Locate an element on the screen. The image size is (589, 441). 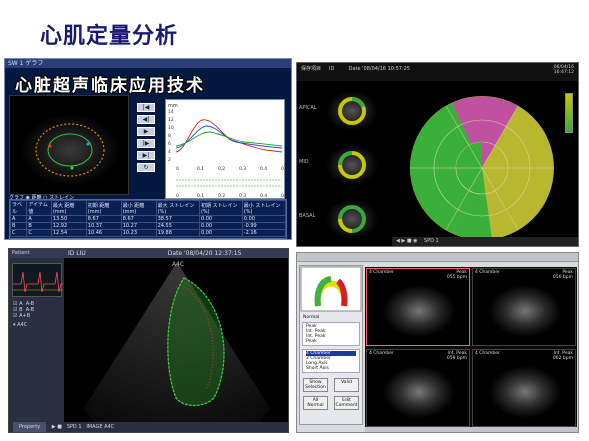
color-scale-bar is located at coordinates (569, 113).